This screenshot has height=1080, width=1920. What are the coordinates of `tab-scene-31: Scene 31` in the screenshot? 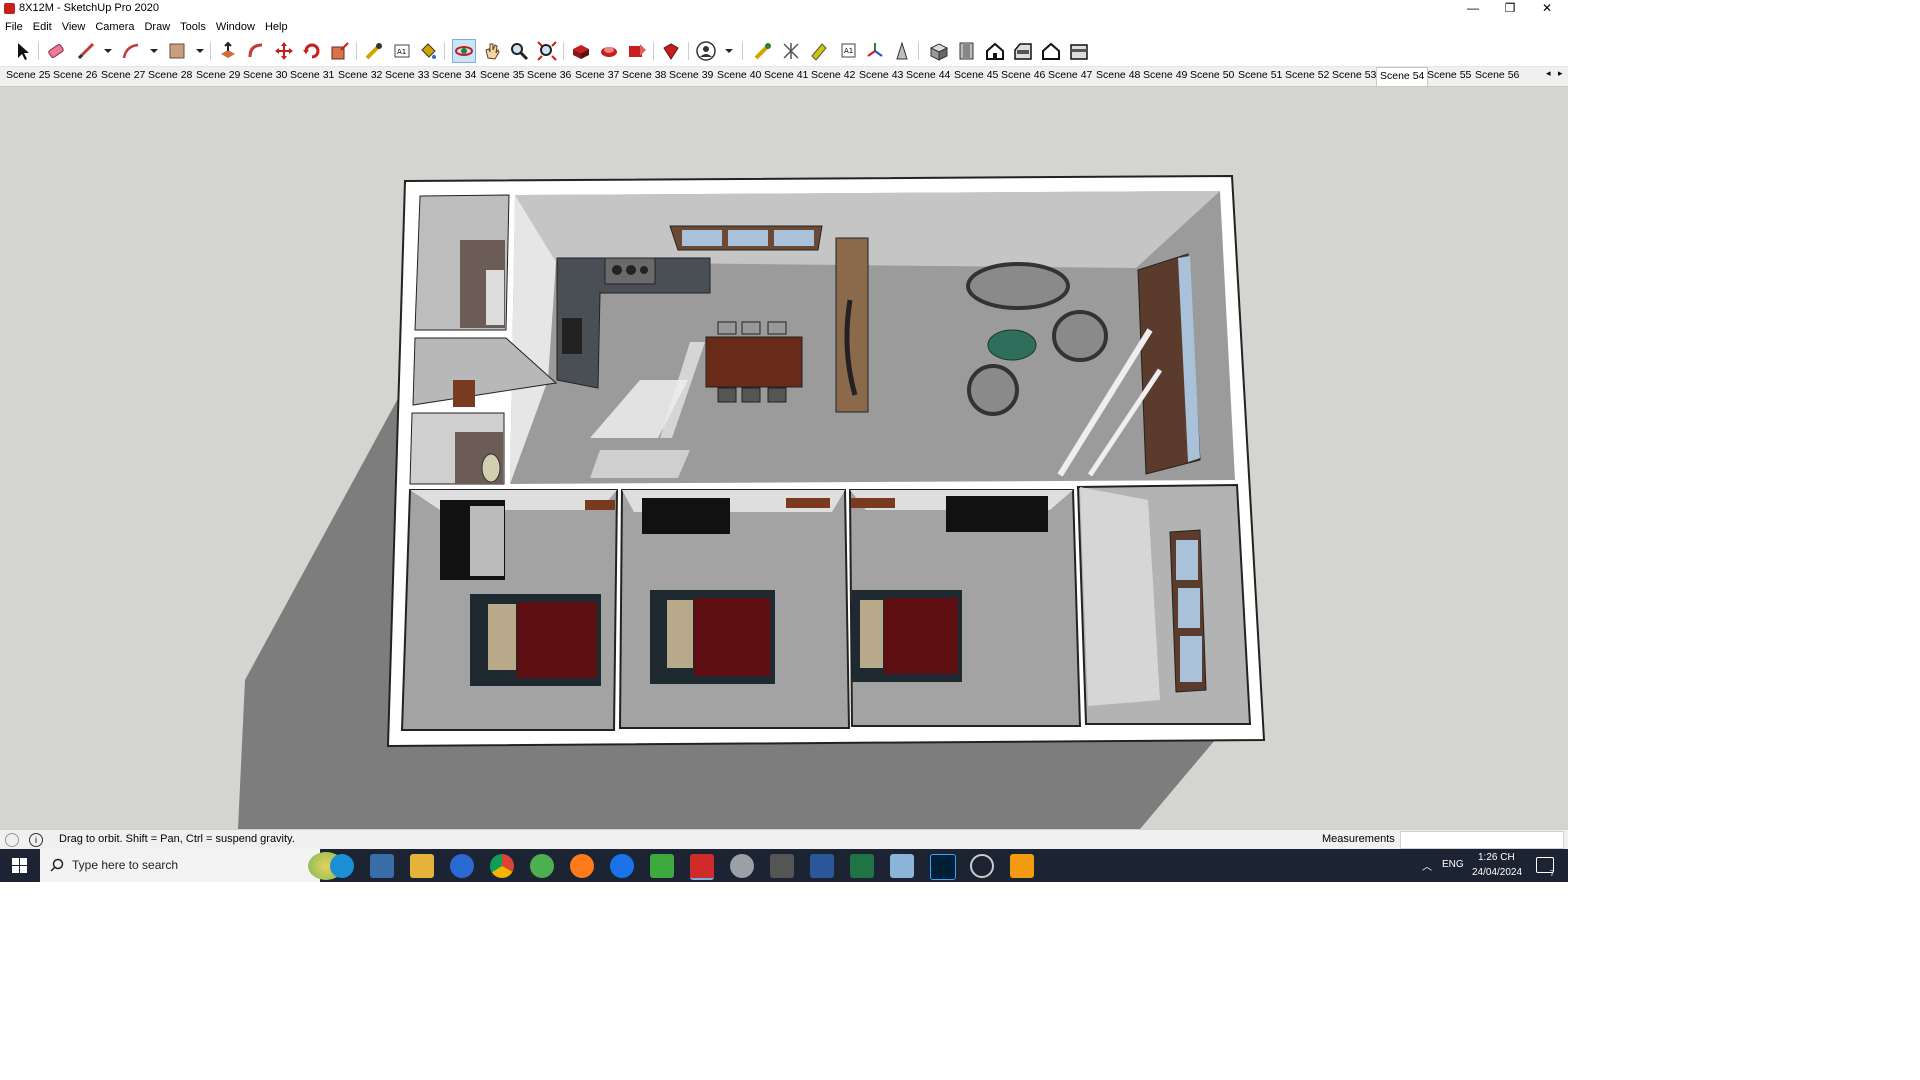 It's located at (312, 75).